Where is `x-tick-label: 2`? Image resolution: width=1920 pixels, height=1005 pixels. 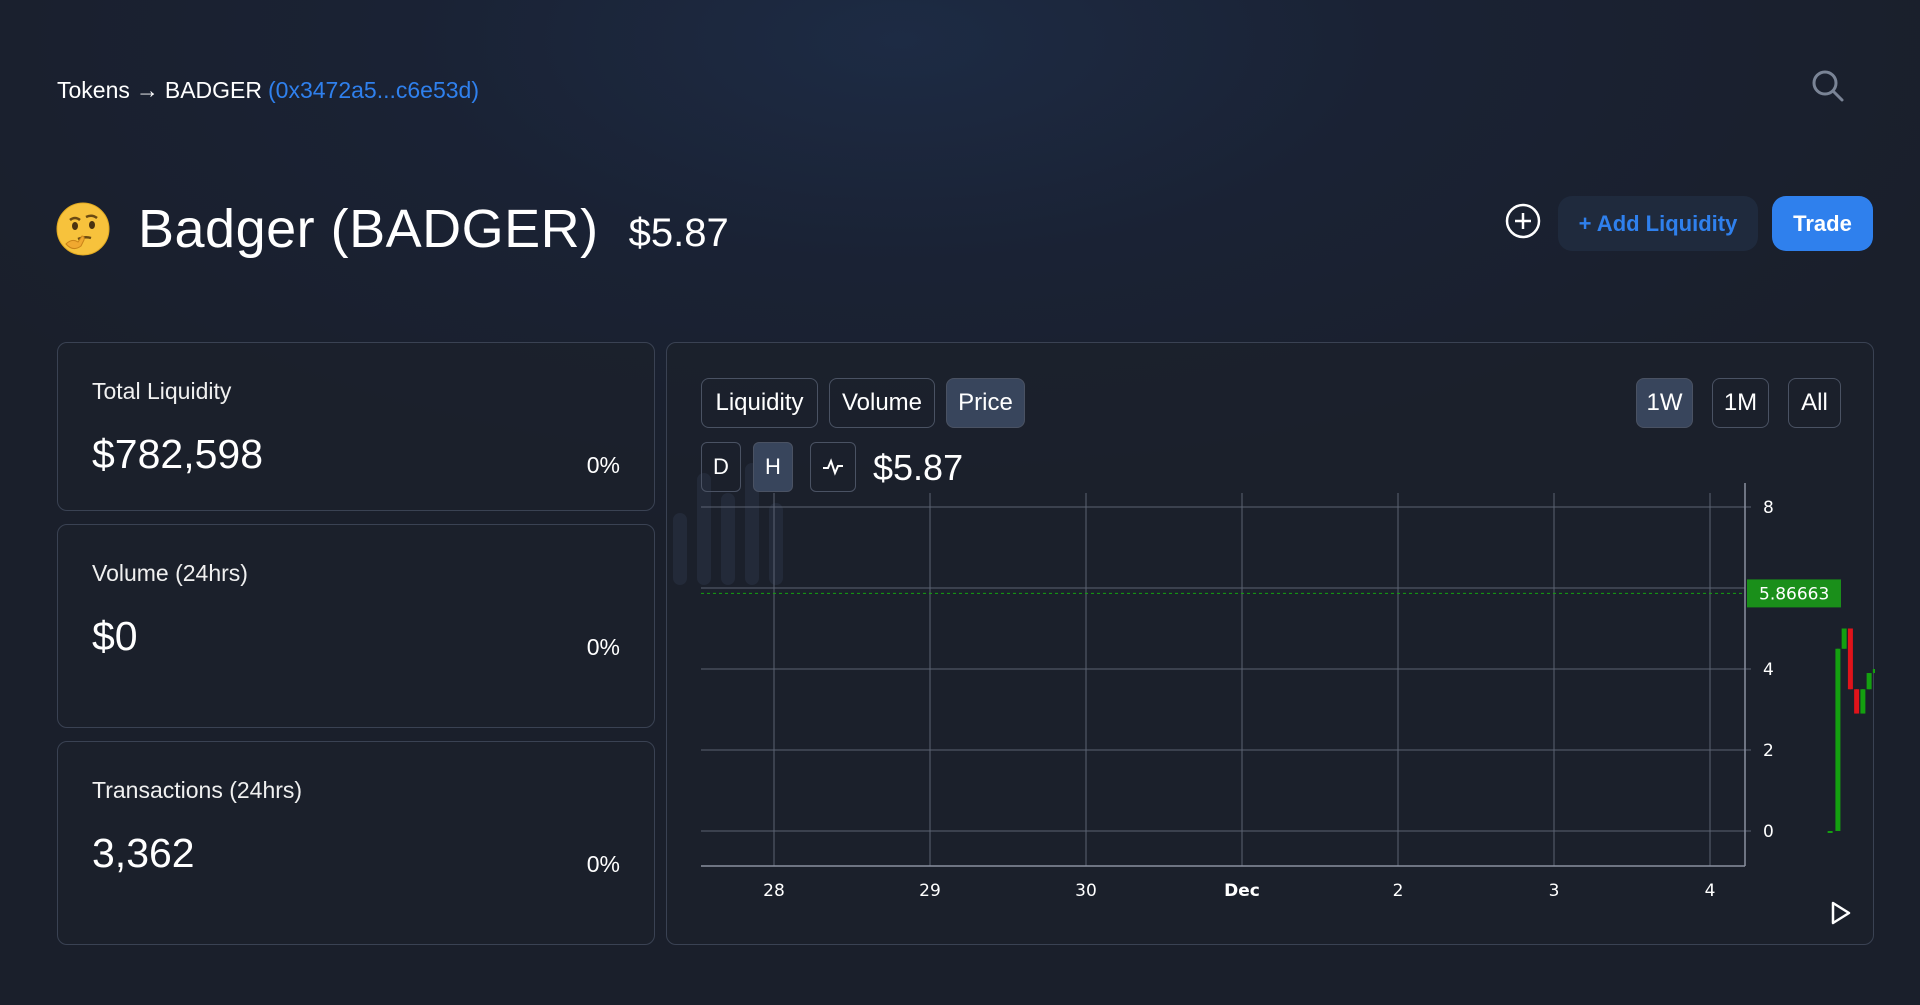 x-tick-label: 2 is located at coordinates (1398, 891).